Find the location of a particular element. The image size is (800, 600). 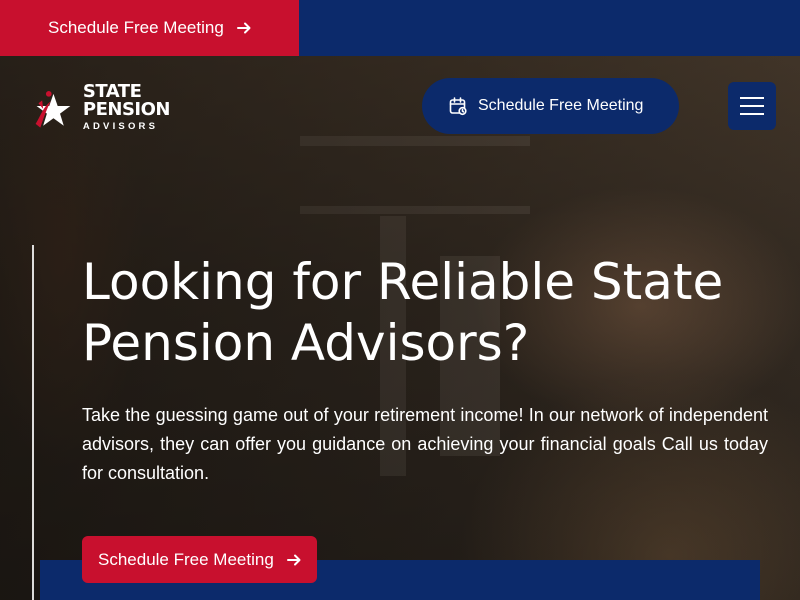

calendar-icon is located at coordinates (458, 106).